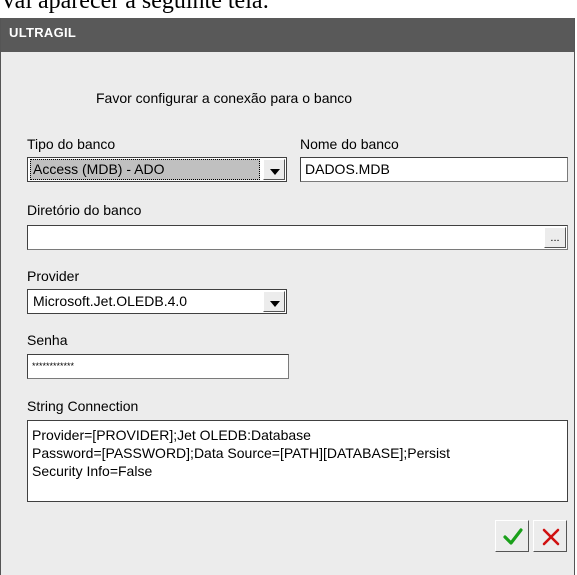 This screenshot has height=575, width=577. I want to click on connection-string-label: String Connection, so click(83, 406).